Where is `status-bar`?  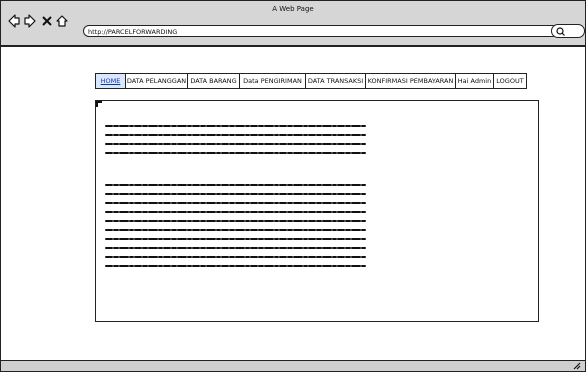
status-bar is located at coordinates (293, 365).